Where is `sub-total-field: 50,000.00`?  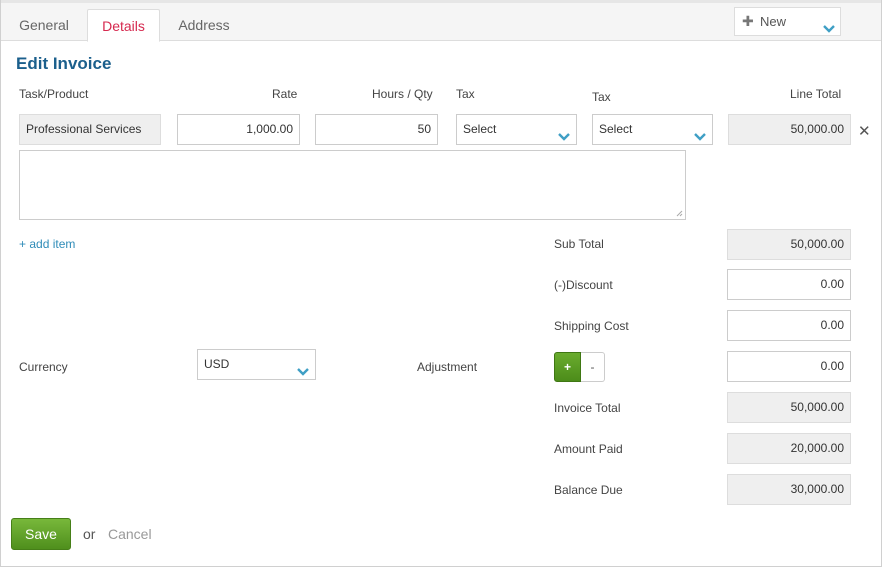 sub-total-field: 50,000.00 is located at coordinates (789, 244).